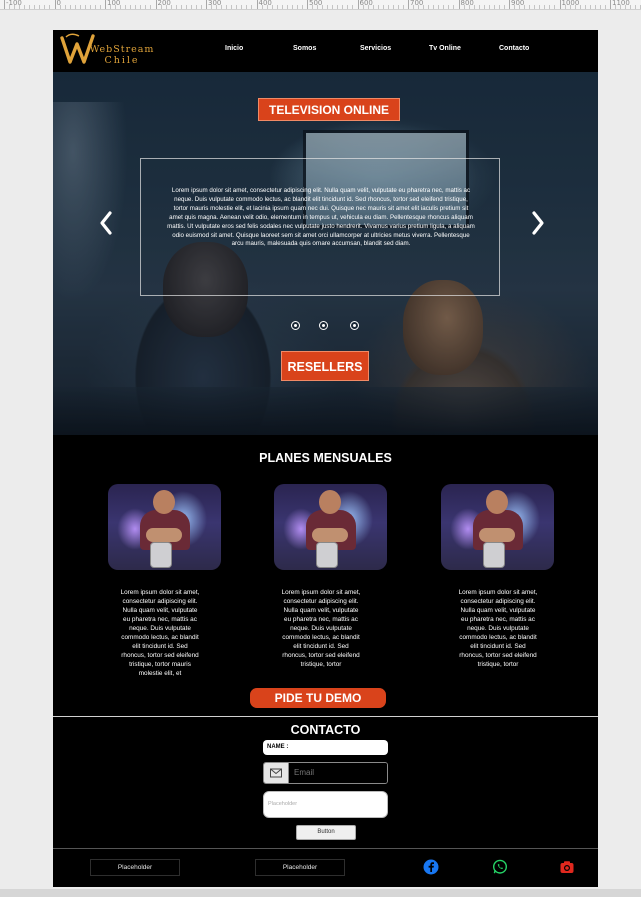 The image size is (641, 897). What do you see at coordinates (320, 893) in the screenshot?
I see `bottom-scrollbar` at bounding box center [320, 893].